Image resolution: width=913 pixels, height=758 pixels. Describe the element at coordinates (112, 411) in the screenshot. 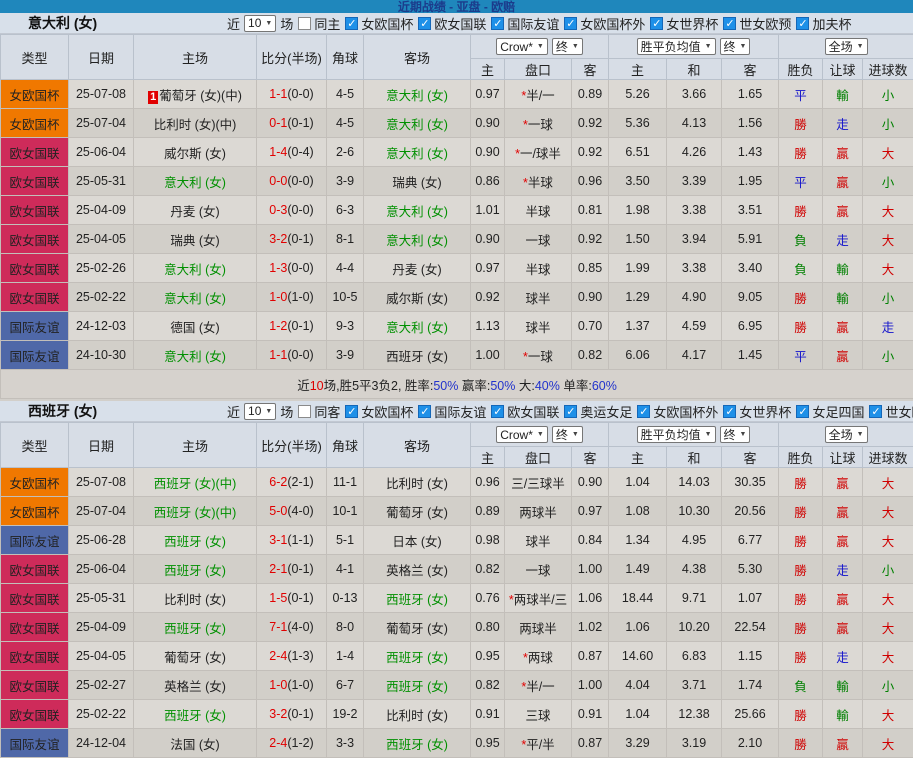

I see `team-title: 西班牙 (女)` at that location.